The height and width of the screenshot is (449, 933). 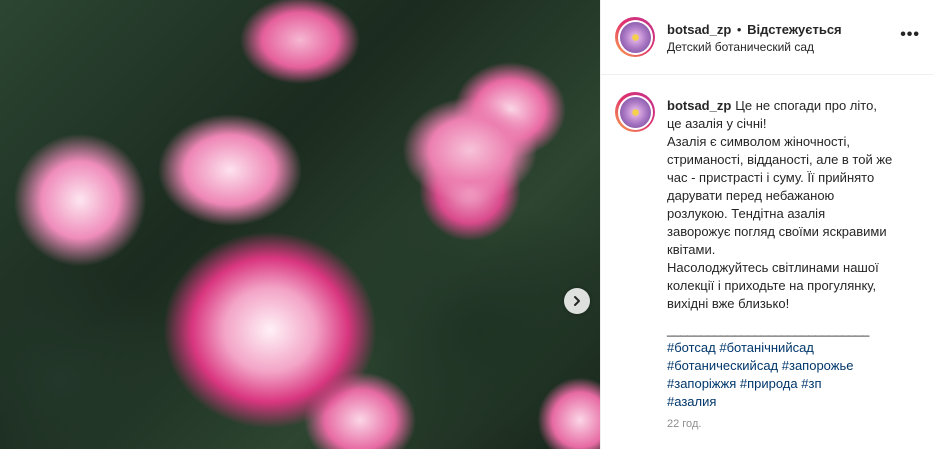 I want to click on caption-username: botsad_zp, so click(x=699, y=105).